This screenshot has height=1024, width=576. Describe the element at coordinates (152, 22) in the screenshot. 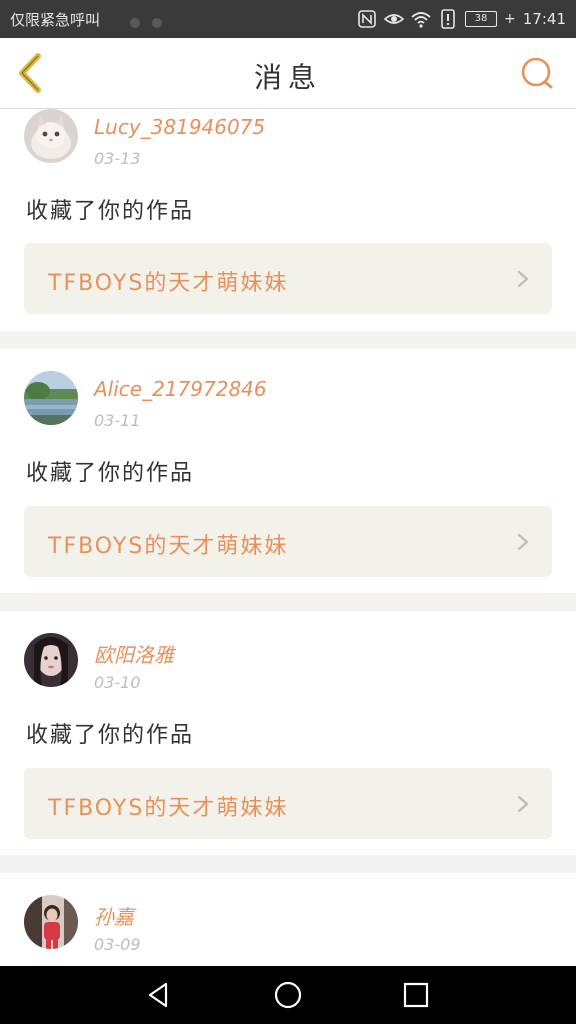

I see `notification-dots` at that location.